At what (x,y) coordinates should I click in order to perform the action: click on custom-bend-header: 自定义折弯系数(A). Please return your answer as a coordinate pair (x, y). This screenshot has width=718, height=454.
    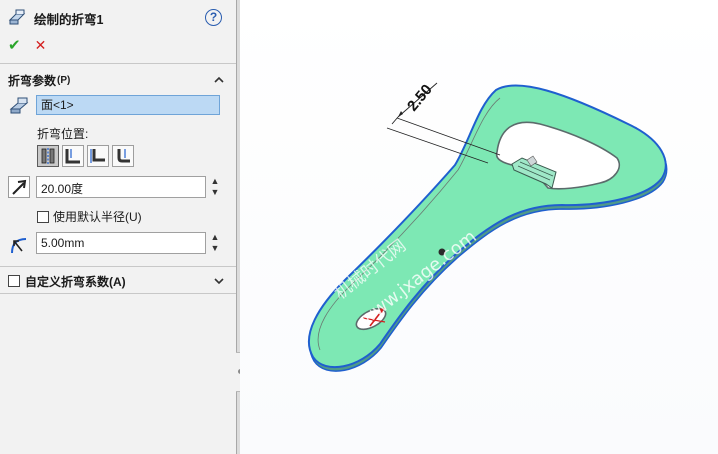
    Looking at the image, I should click on (118, 281).